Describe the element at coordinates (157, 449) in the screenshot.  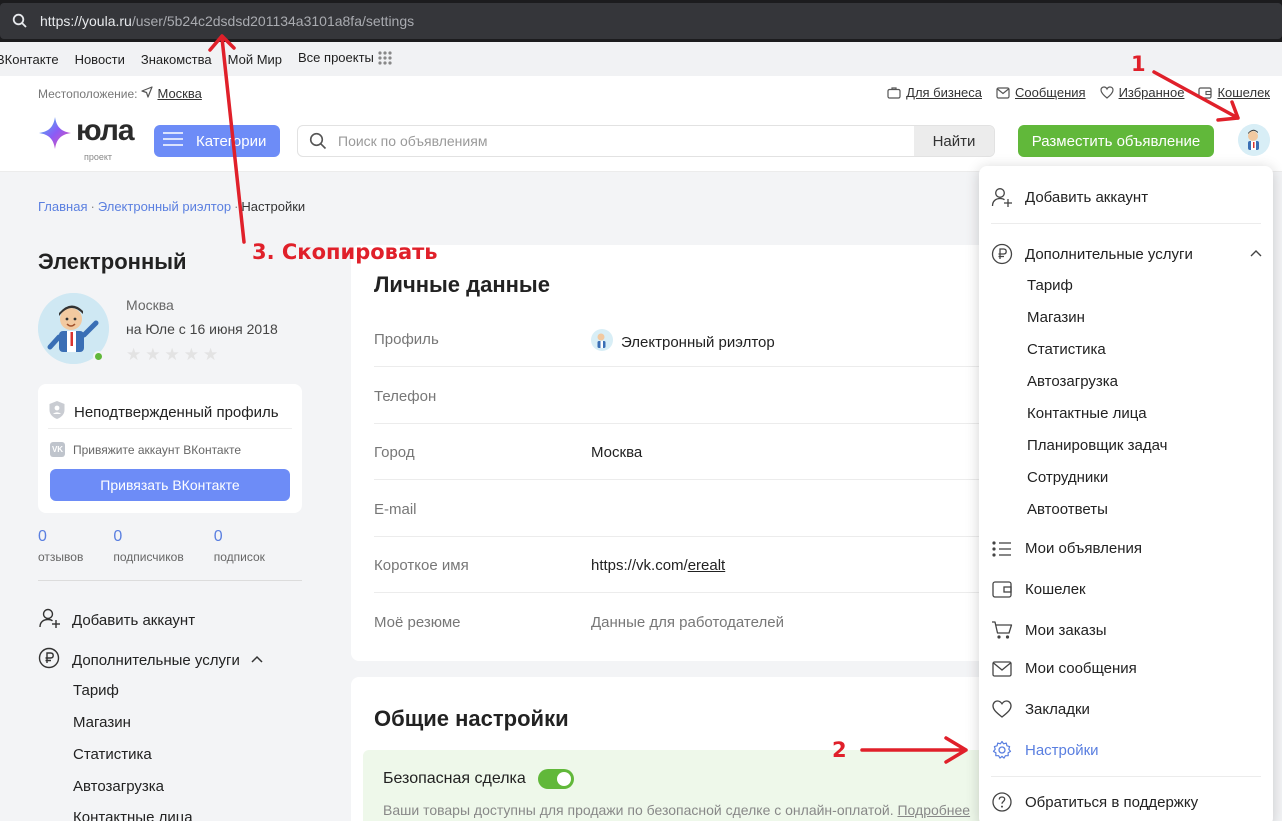
I see `vk-hint-text: Привяжите аккаунт ВКонтакте` at that location.